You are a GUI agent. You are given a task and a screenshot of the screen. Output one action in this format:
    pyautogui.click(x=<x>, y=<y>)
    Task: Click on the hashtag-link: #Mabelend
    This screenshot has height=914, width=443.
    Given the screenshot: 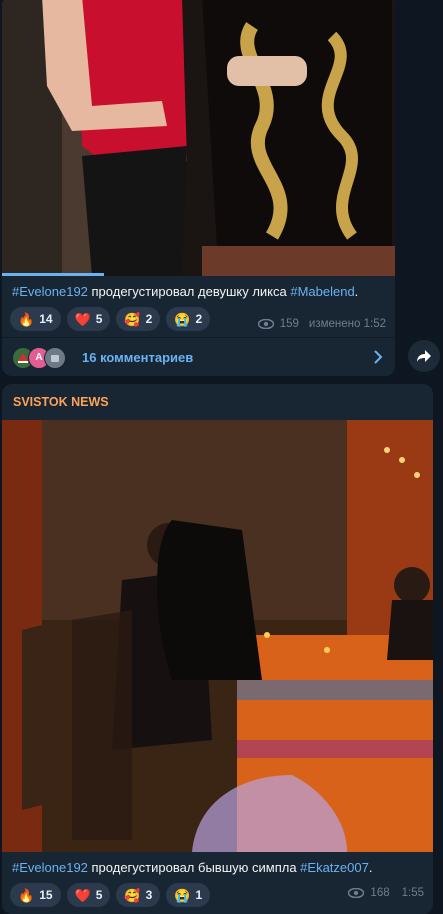 What is the action you would take?
    pyautogui.click(x=322, y=291)
    